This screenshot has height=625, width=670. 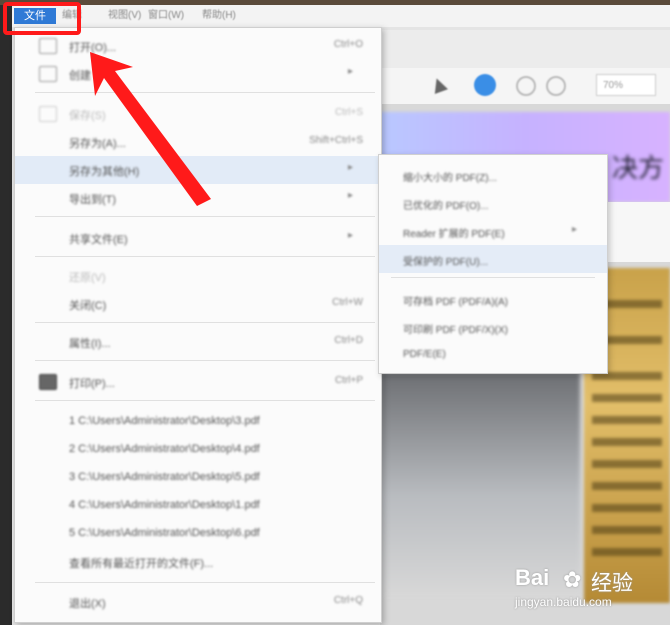 What do you see at coordinates (480, 484) in the screenshot?
I see `document-photo-cabinets` at bounding box center [480, 484].